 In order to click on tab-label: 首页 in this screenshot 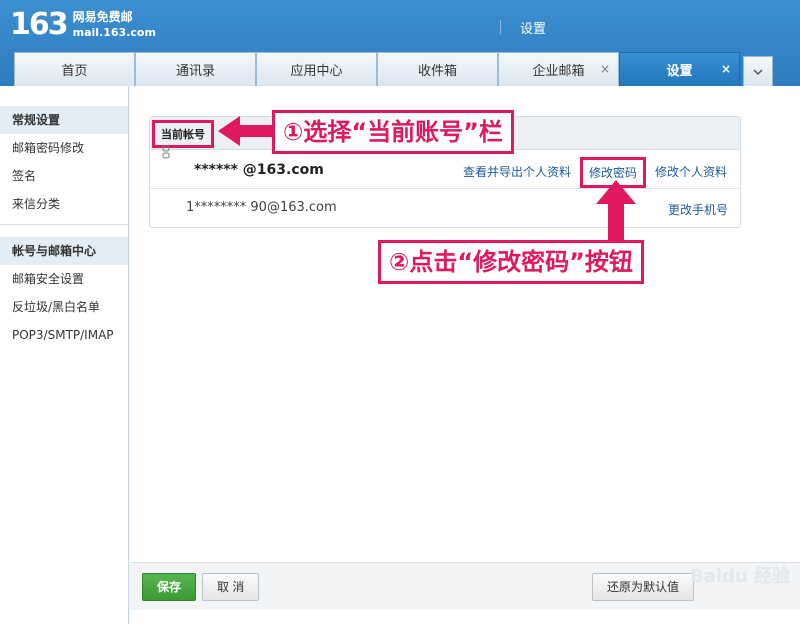, I will do `click(74, 71)`.